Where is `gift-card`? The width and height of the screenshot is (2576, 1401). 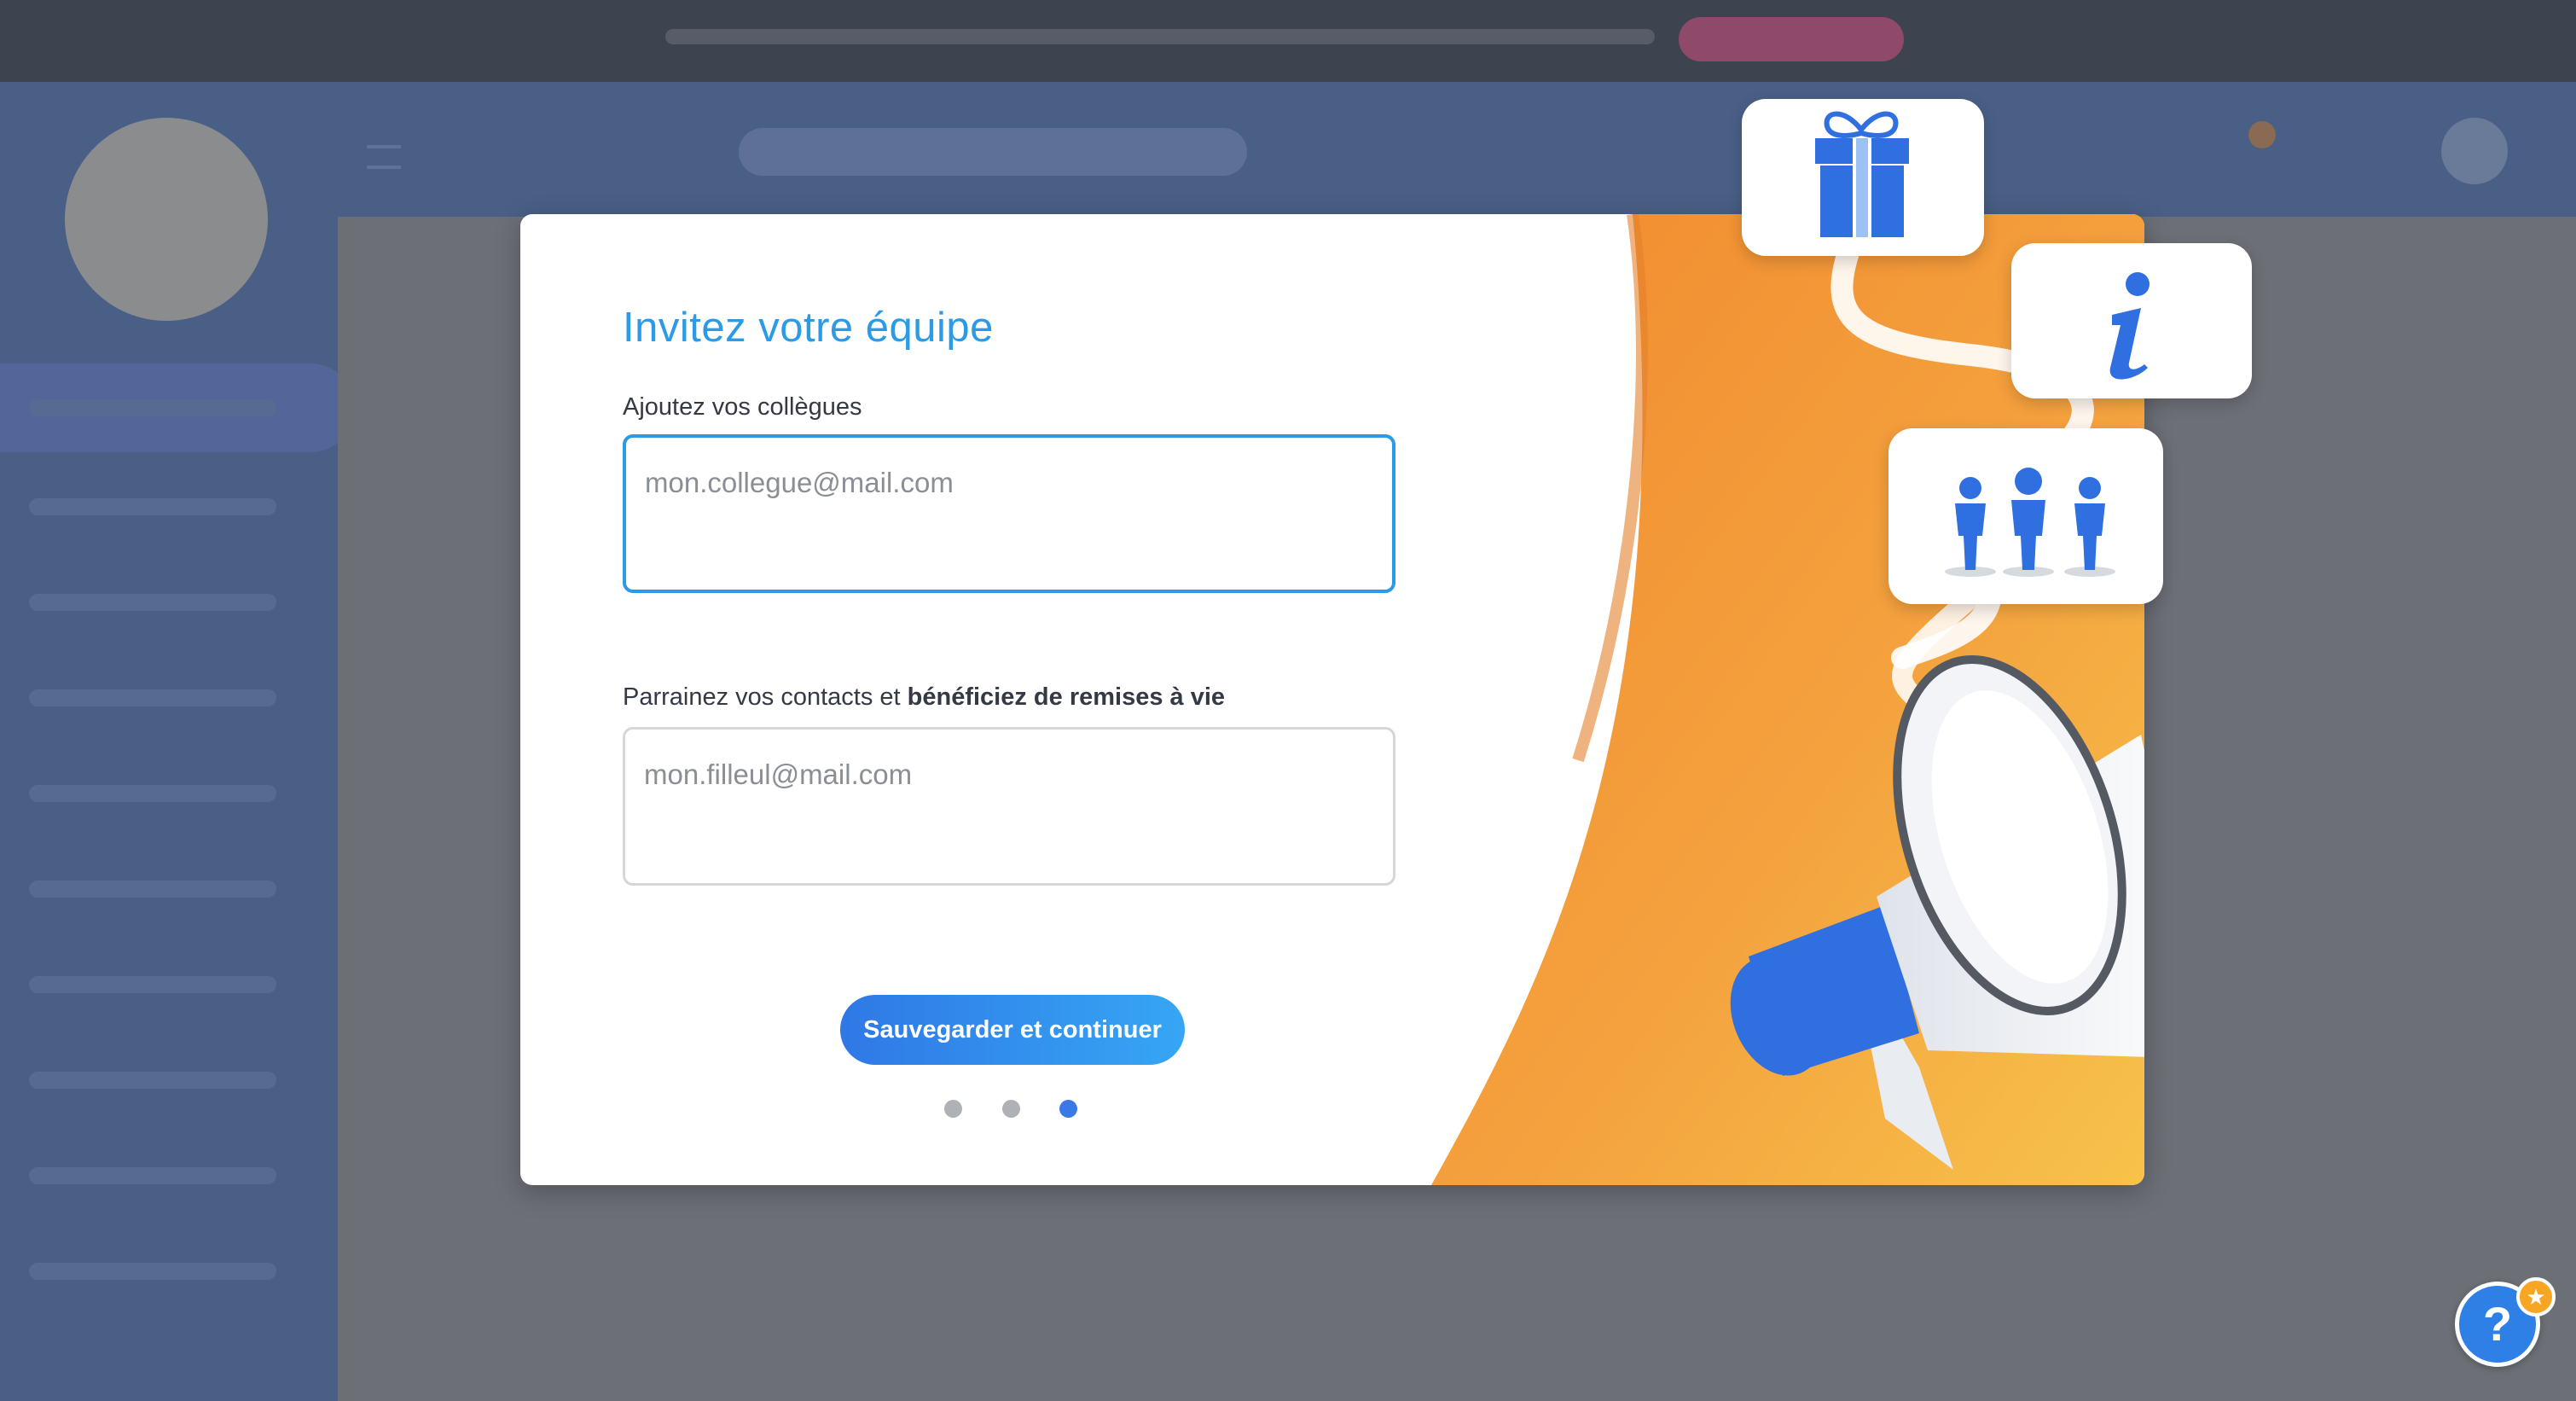
gift-card is located at coordinates (1863, 177).